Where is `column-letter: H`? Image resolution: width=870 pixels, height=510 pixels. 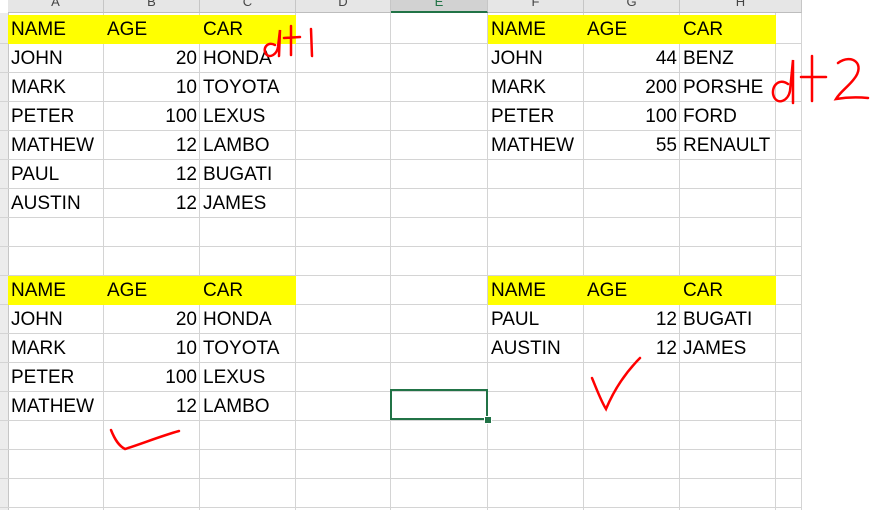
column-letter: H is located at coordinates (740, 4).